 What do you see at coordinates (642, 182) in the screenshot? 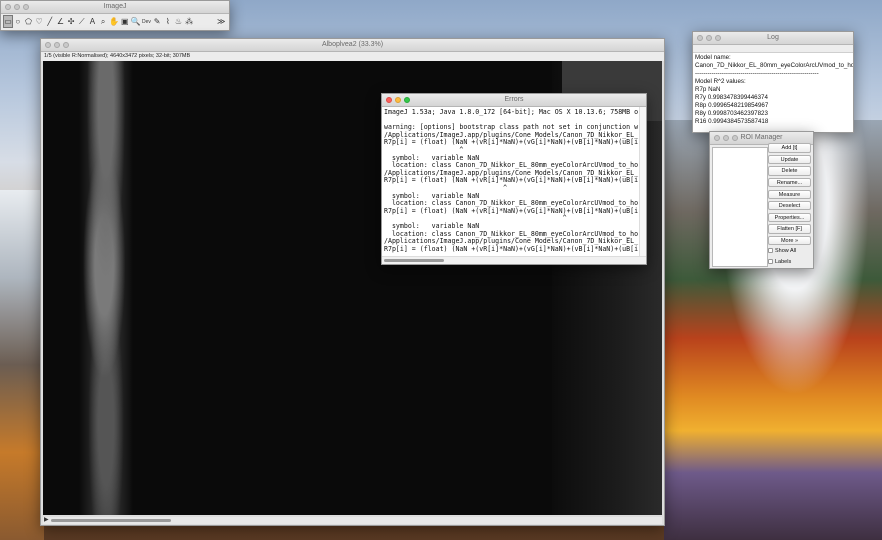
I see `errors-vertical-scrollbar` at bounding box center [642, 182].